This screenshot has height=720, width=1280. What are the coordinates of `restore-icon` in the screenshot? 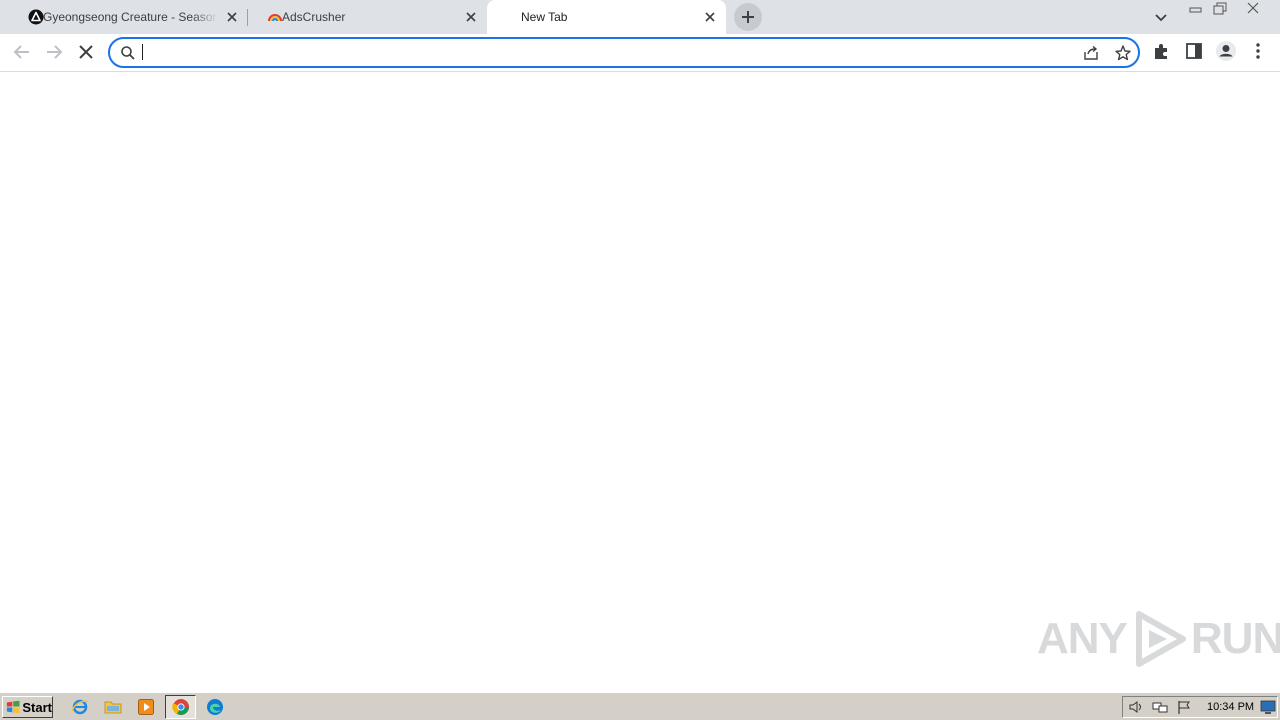 It's located at (1220, 9).